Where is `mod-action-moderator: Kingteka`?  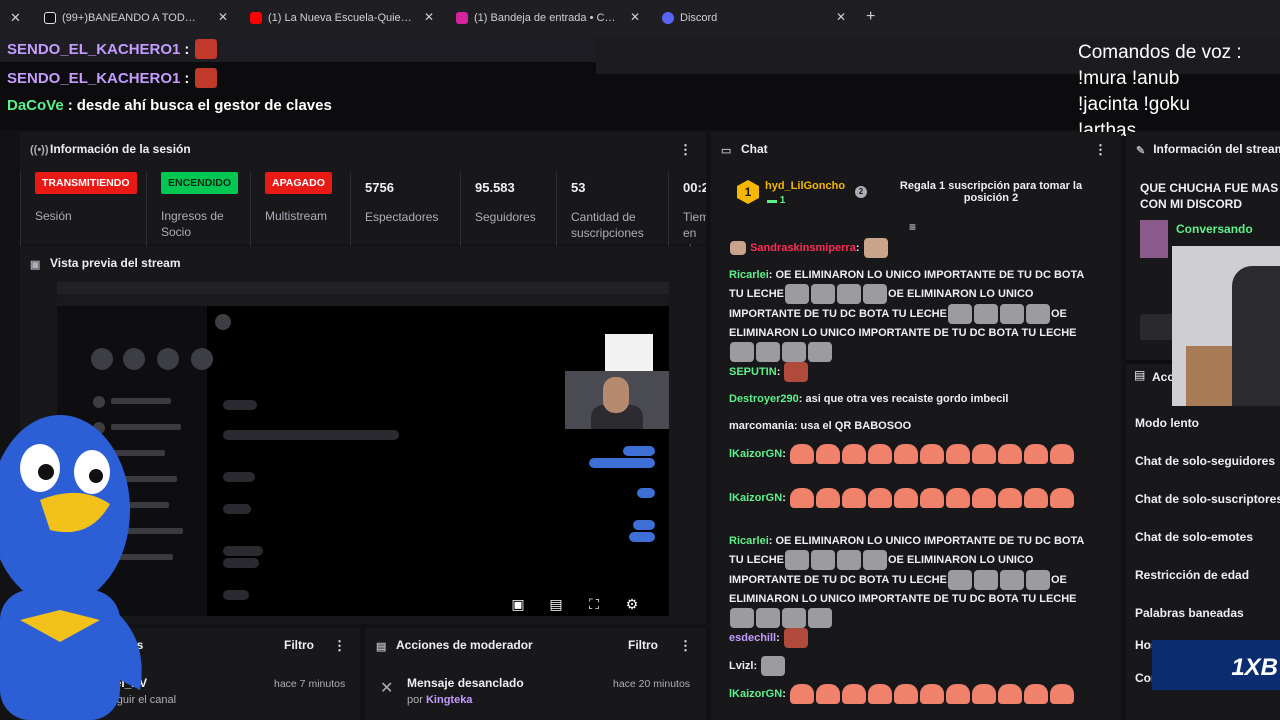
mod-action-moderator: Kingteka is located at coordinates (449, 700).